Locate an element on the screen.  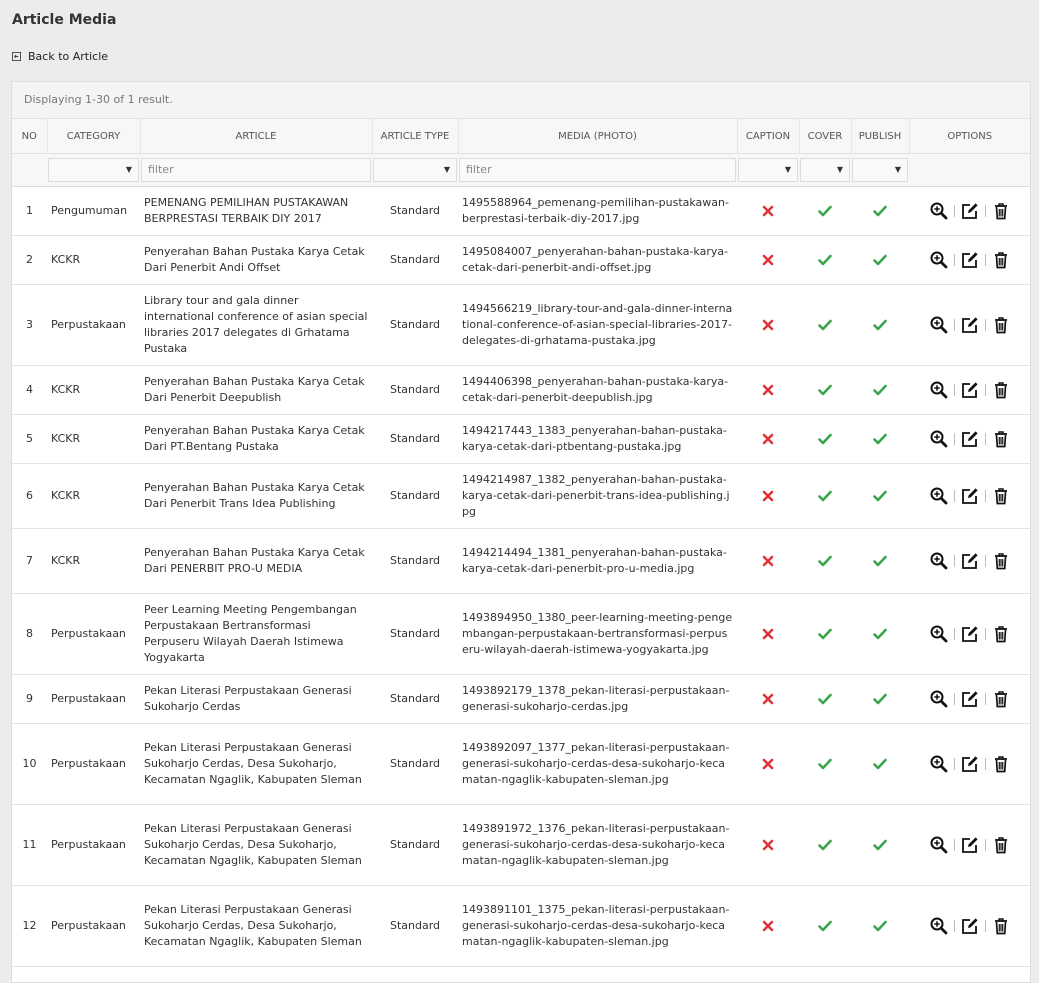
row-category: Perpustakaan is located at coordinates (93, 764).